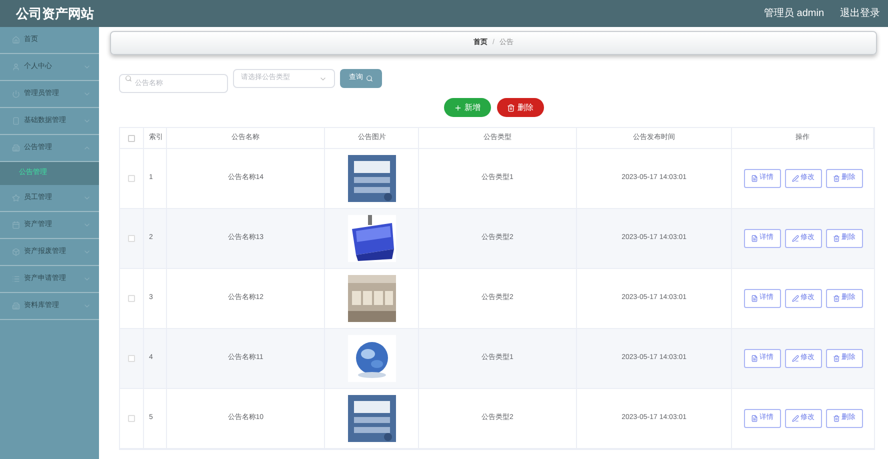 The width and height of the screenshot is (888, 459). What do you see at coordinates (467, 107) in the screenshot?
I see `add-button: 新增` at bounding box center [467, 107].